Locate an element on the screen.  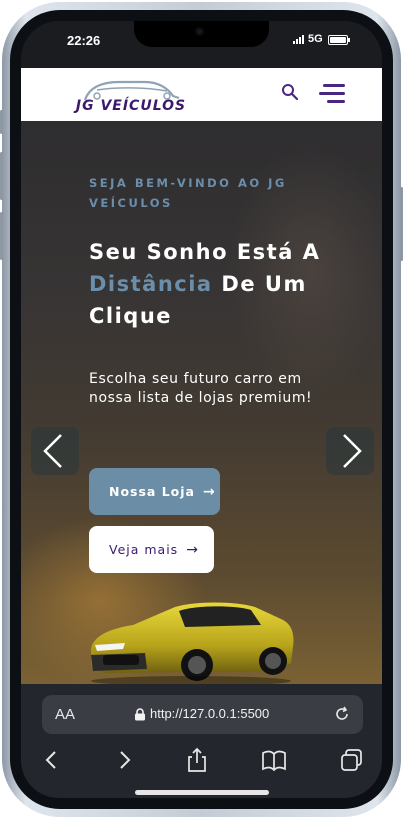
see-more-label: Veja mais is located at coordinates (144, 549).